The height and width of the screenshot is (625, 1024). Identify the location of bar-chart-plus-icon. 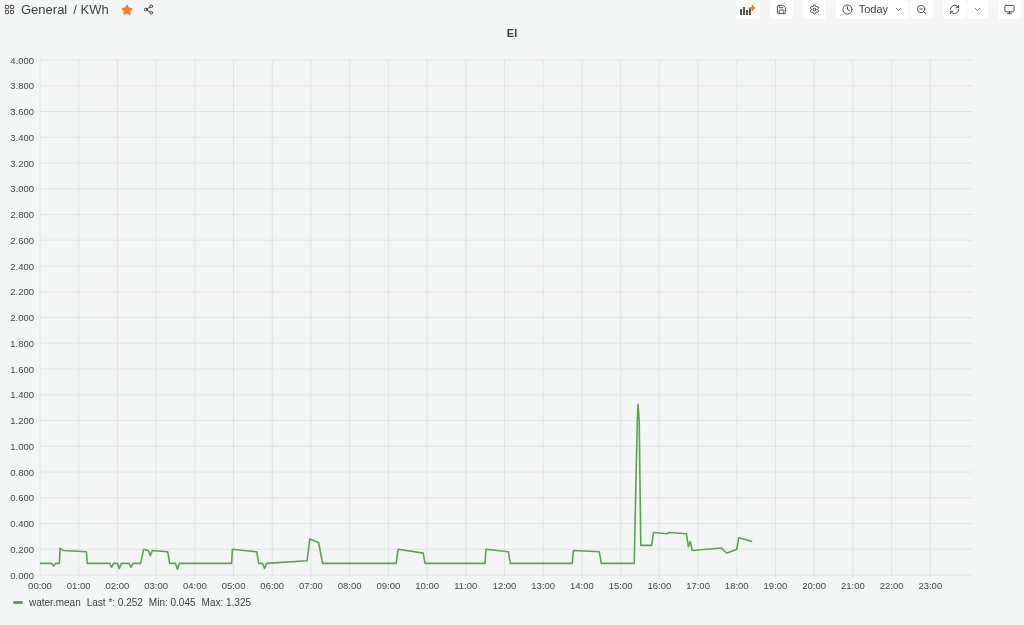
(748, 9).